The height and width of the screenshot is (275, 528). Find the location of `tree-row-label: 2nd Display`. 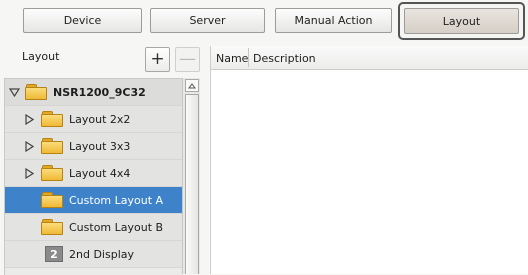

tree-row-label: 2nd Display is located at coordinates (101, 254).